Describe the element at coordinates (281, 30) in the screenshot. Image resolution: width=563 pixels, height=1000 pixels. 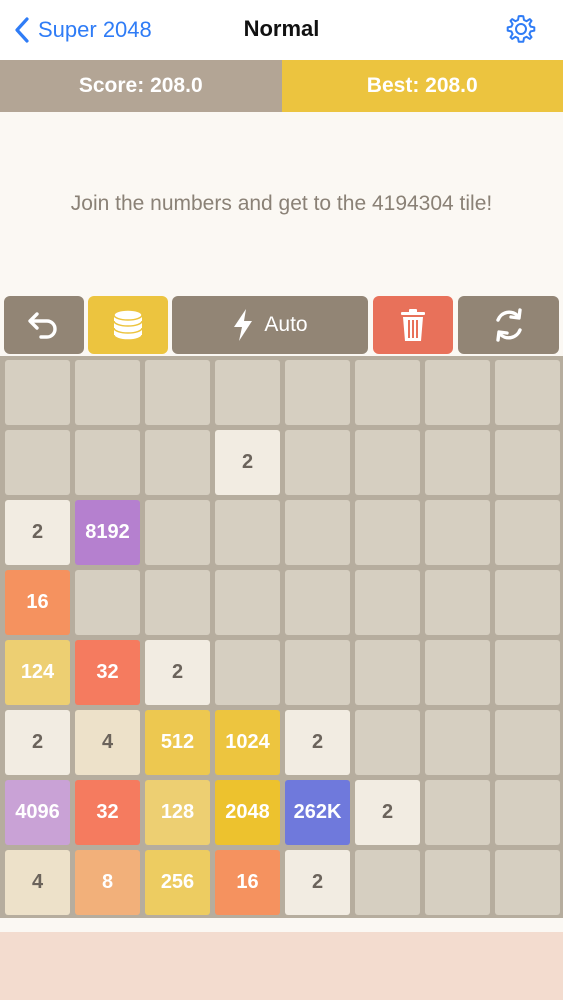
I see `navigation-bar: Super 2048 Normal` at that location.